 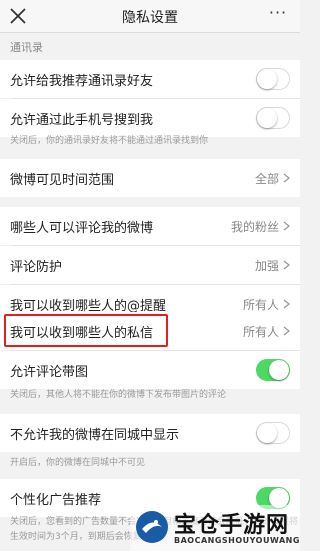 I want to click on row-label: 允许评论带图, so click(x=49, y=372).